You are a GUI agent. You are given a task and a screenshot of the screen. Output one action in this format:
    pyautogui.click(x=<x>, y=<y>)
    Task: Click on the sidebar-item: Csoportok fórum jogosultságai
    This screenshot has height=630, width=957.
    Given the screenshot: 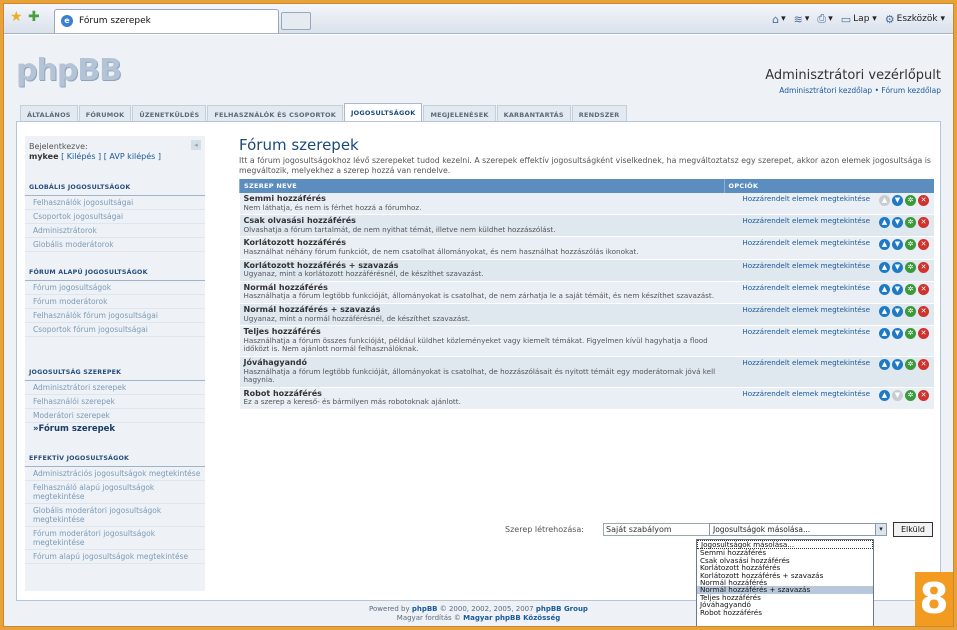 What is the action you would take?
    pyautogui.click(x=115, y=330)
    